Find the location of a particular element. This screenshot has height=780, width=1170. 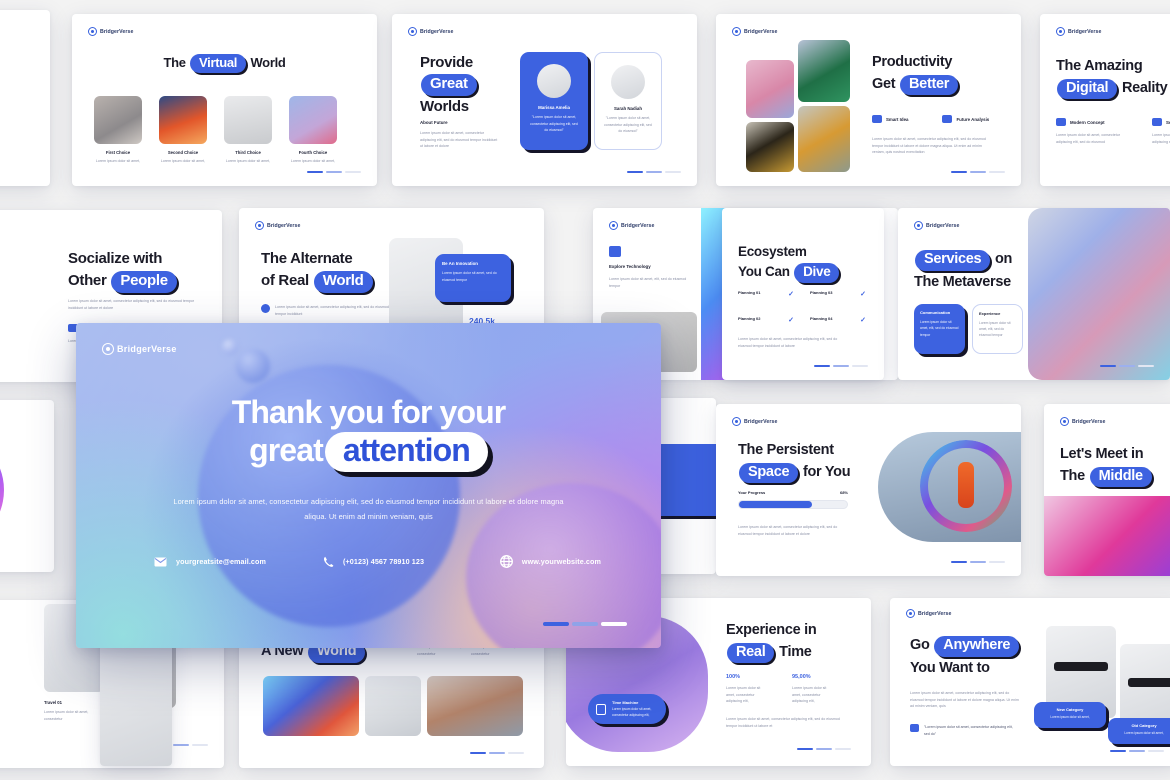

feature-label: Future Analysis is located at coordinates (973, 119).